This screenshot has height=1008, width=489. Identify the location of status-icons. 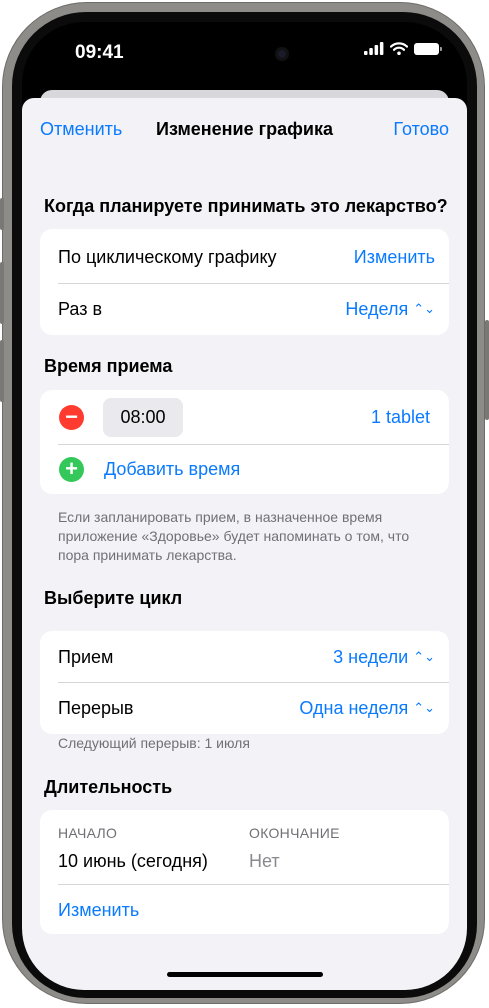
(403, 48).